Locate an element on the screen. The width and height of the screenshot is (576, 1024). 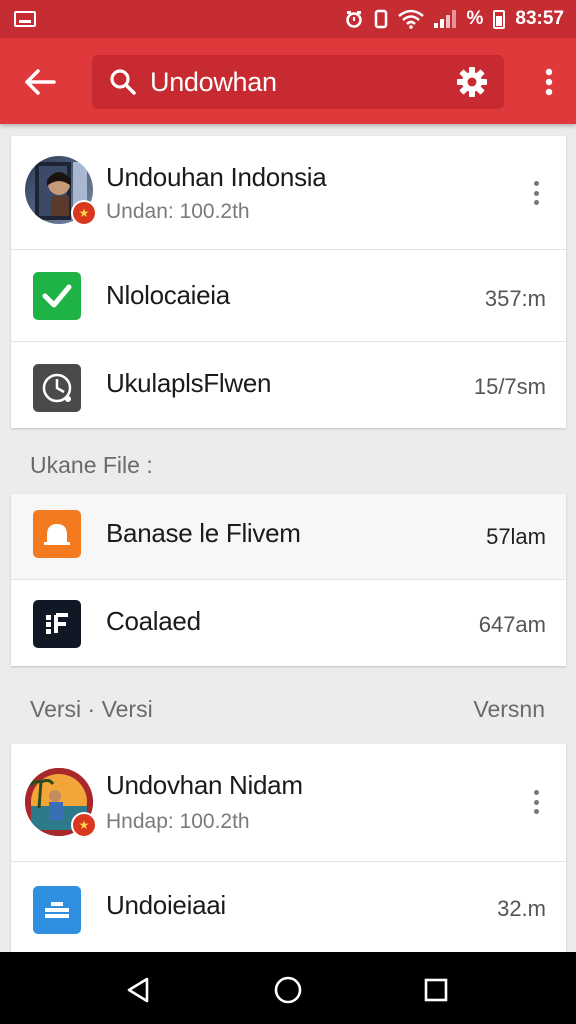
dark-file-icon is located at coordinates (57, 624).